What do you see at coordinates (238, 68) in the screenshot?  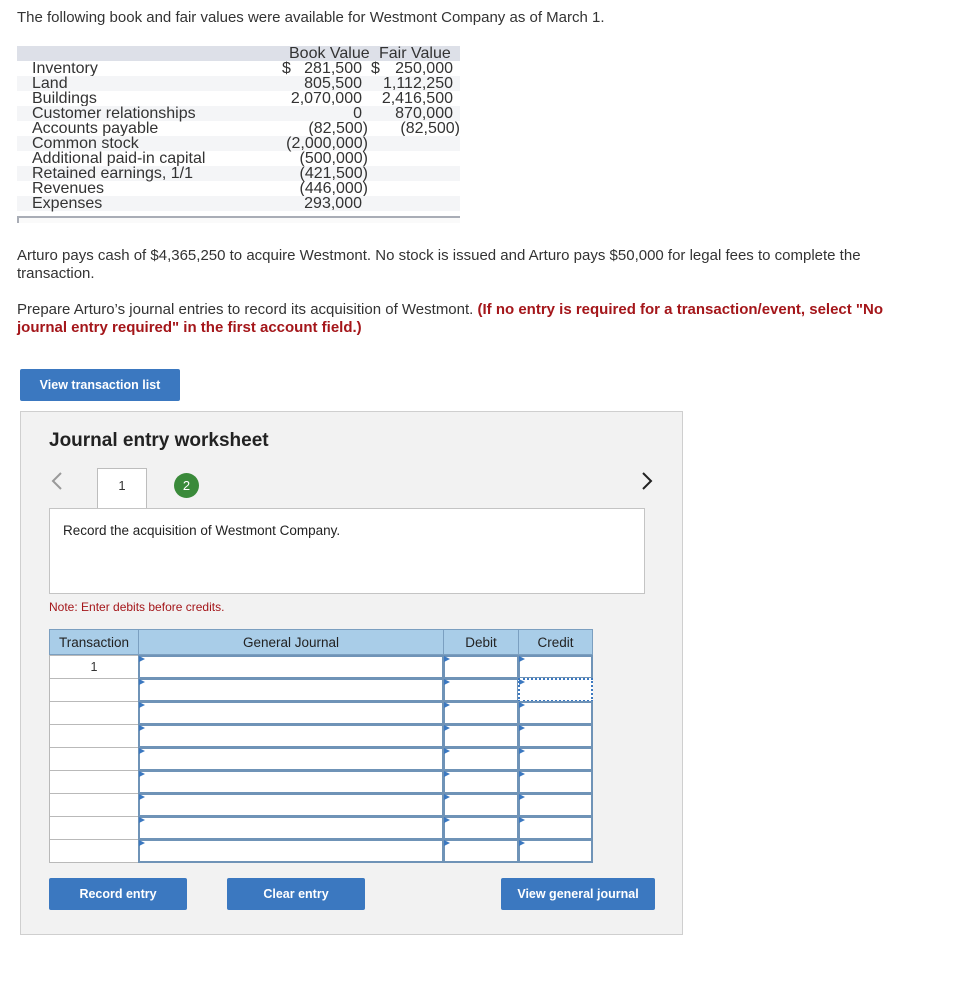 I see `values-table-row: Inventory $281,500 $250,000` at bounding box center [238, 68].